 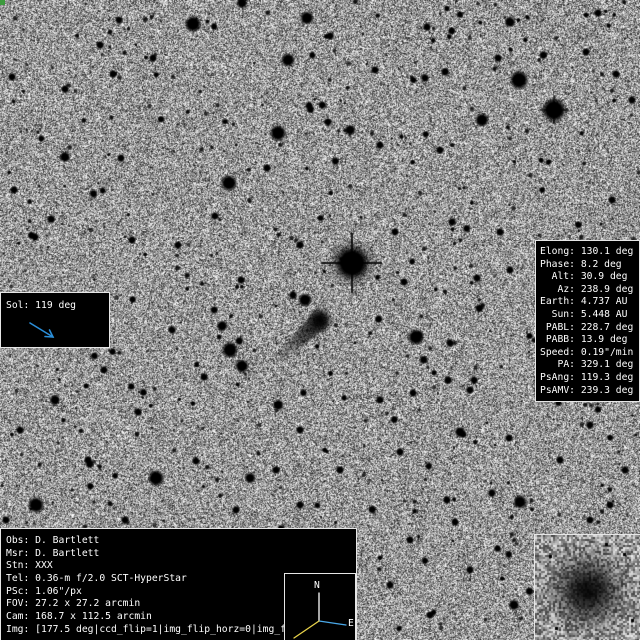 I want to click on compass-panel: N E, so click(x=320, y=606).